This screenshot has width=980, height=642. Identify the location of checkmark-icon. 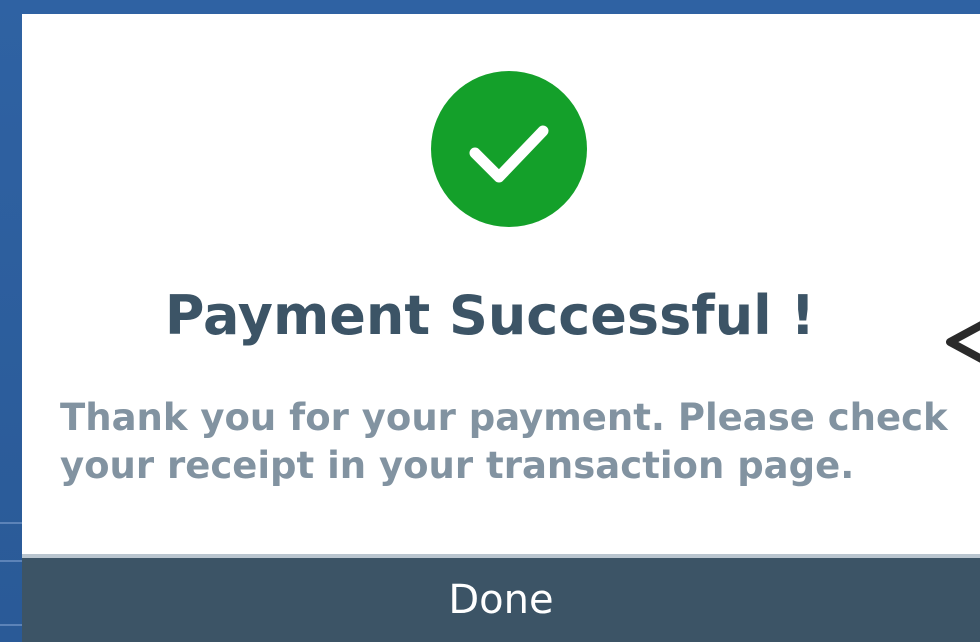
(509, 154).